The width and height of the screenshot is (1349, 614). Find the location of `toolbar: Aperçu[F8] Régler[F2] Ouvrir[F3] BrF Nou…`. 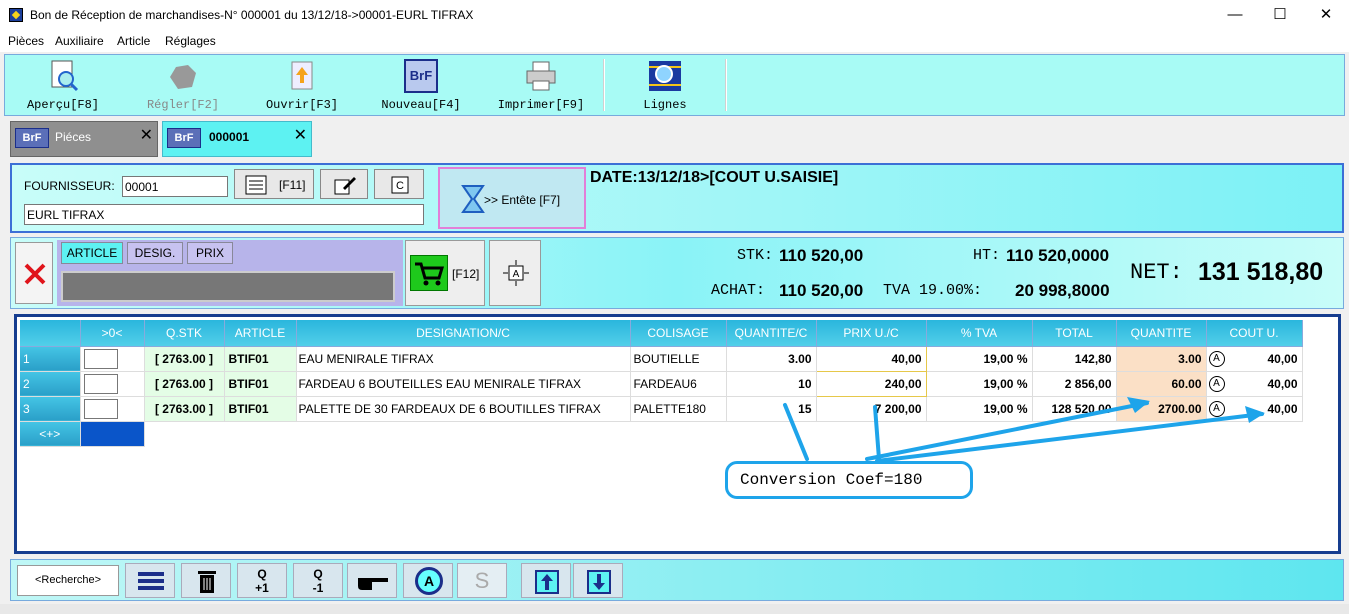

toolbar: Aperçu[F8] Régler[F2] Ouvrir[F3] BrF Nou… is located at coordinates (674, 85).